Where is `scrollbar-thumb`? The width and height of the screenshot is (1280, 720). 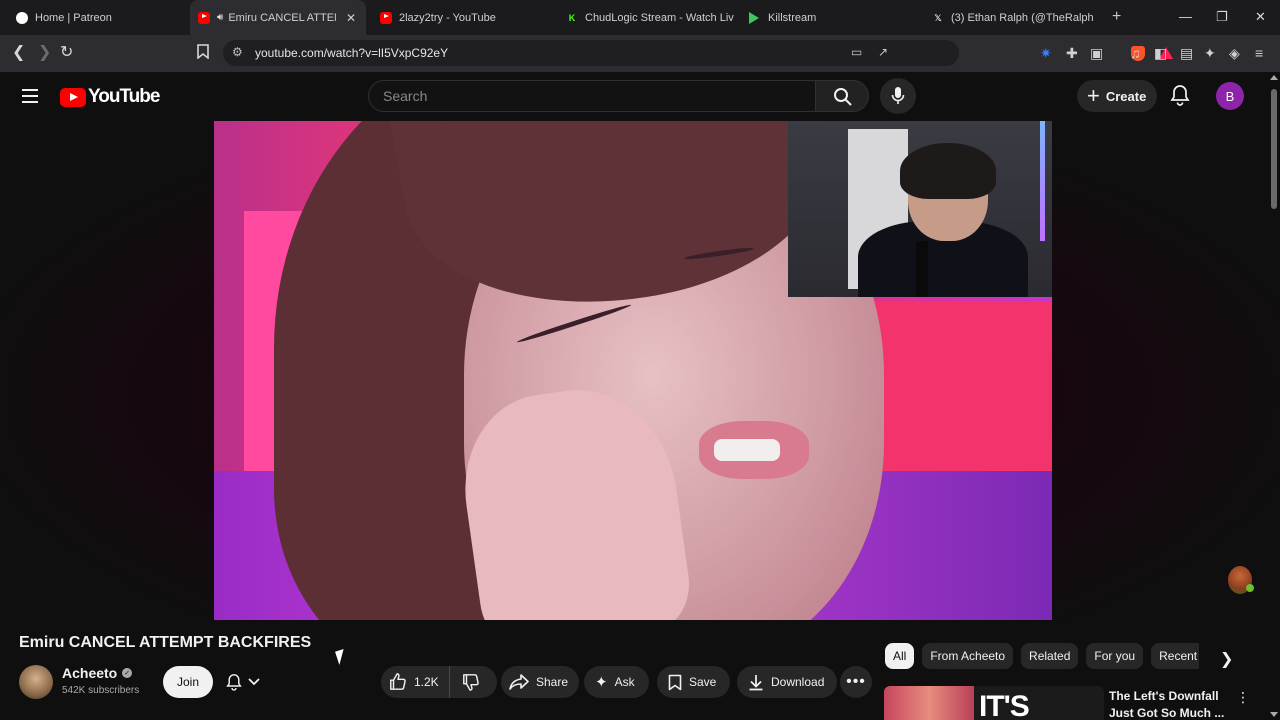 scrollbar-thumb is located at coordinates (1274, 149).